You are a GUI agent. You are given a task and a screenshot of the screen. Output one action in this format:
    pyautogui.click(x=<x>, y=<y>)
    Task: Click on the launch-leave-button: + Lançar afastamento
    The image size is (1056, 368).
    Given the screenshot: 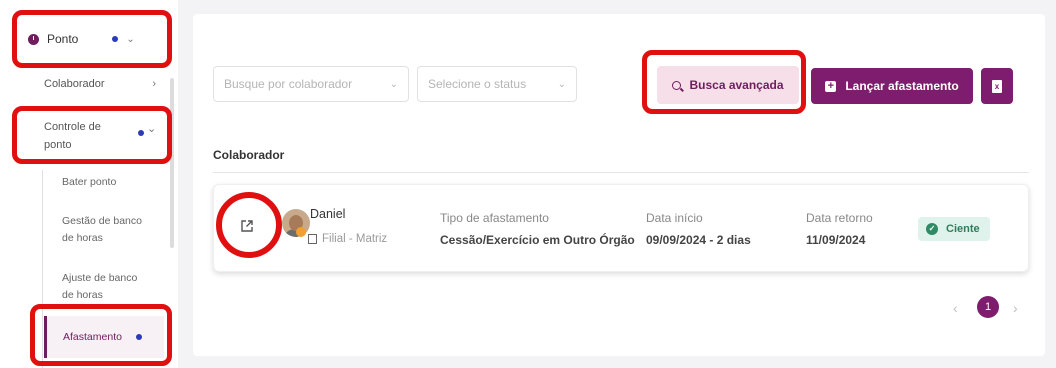 What is the action you would take?
    pyautogui.click(x=892, y=86)
    